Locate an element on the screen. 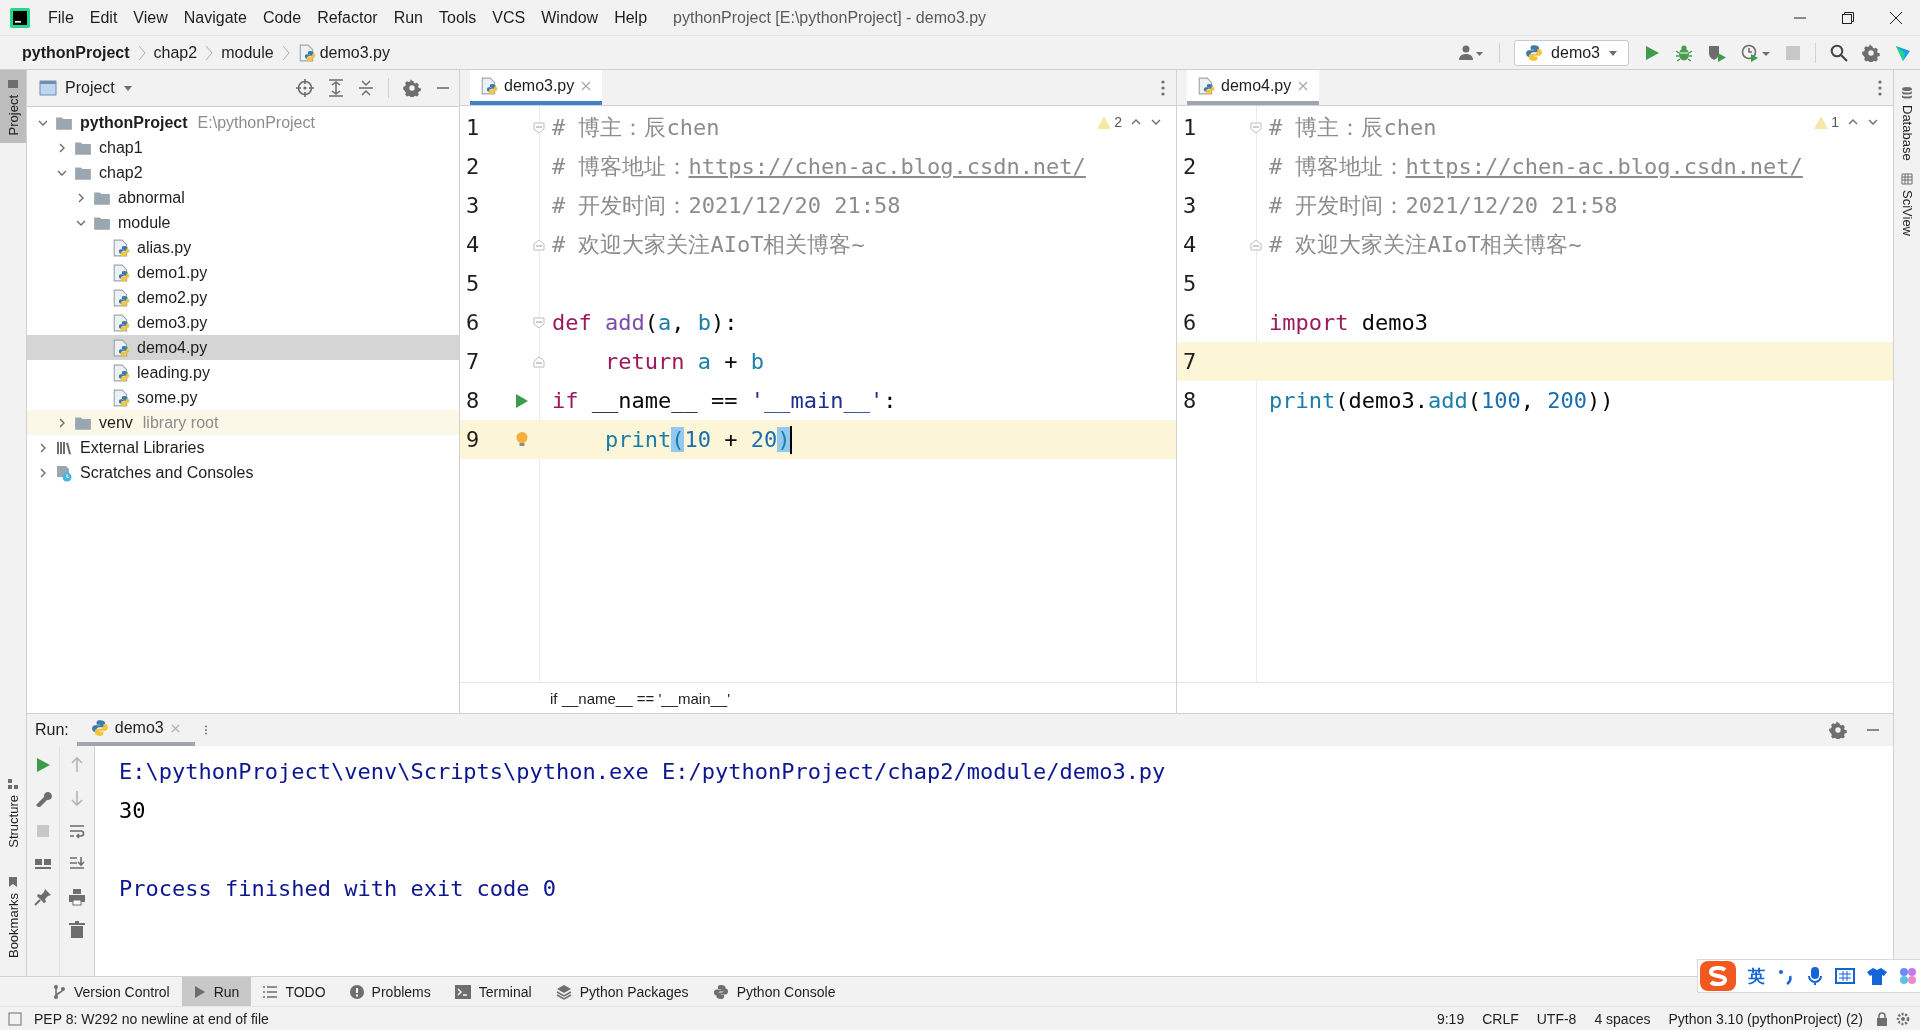 The width and height of the screenshot is (1920, 1030). status-item: 9:19 is located at coordinates (1450, 1018).